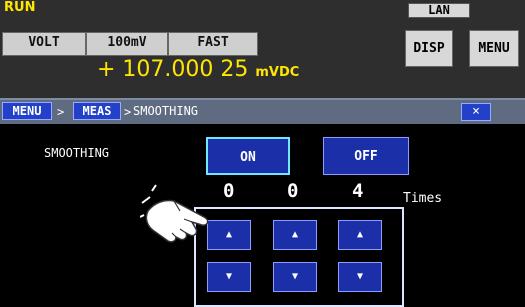  I want to click on reading-value: + 107.000 25, so click(173, 69).